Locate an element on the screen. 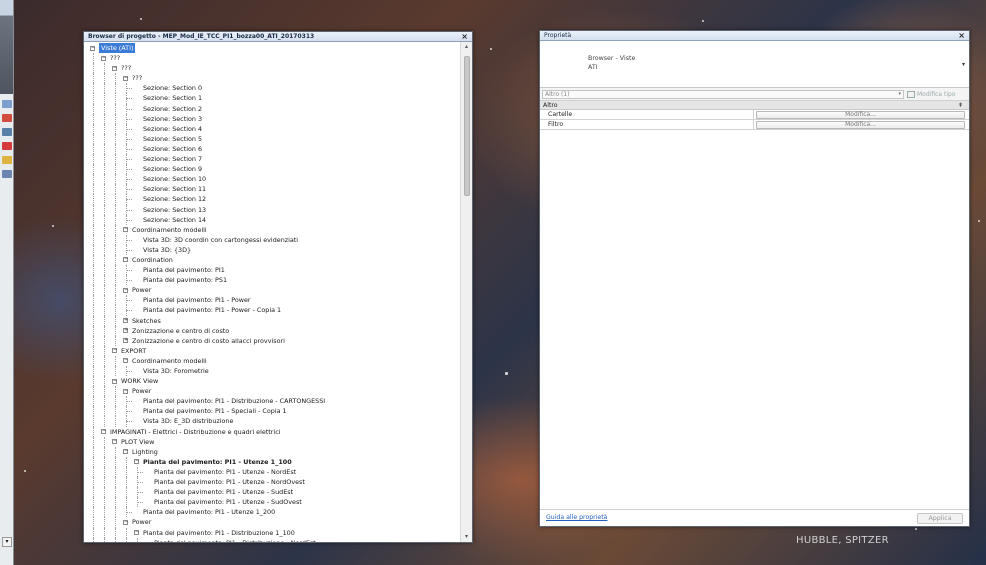  tree-item: − PLOT View is located at coordinates (272, 441).